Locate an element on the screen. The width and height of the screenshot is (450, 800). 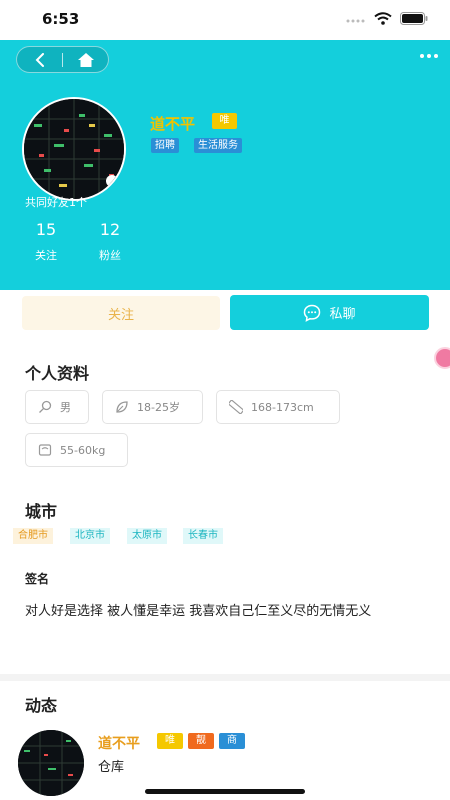
gender-value: 男 is located at coordinates (65, 407).